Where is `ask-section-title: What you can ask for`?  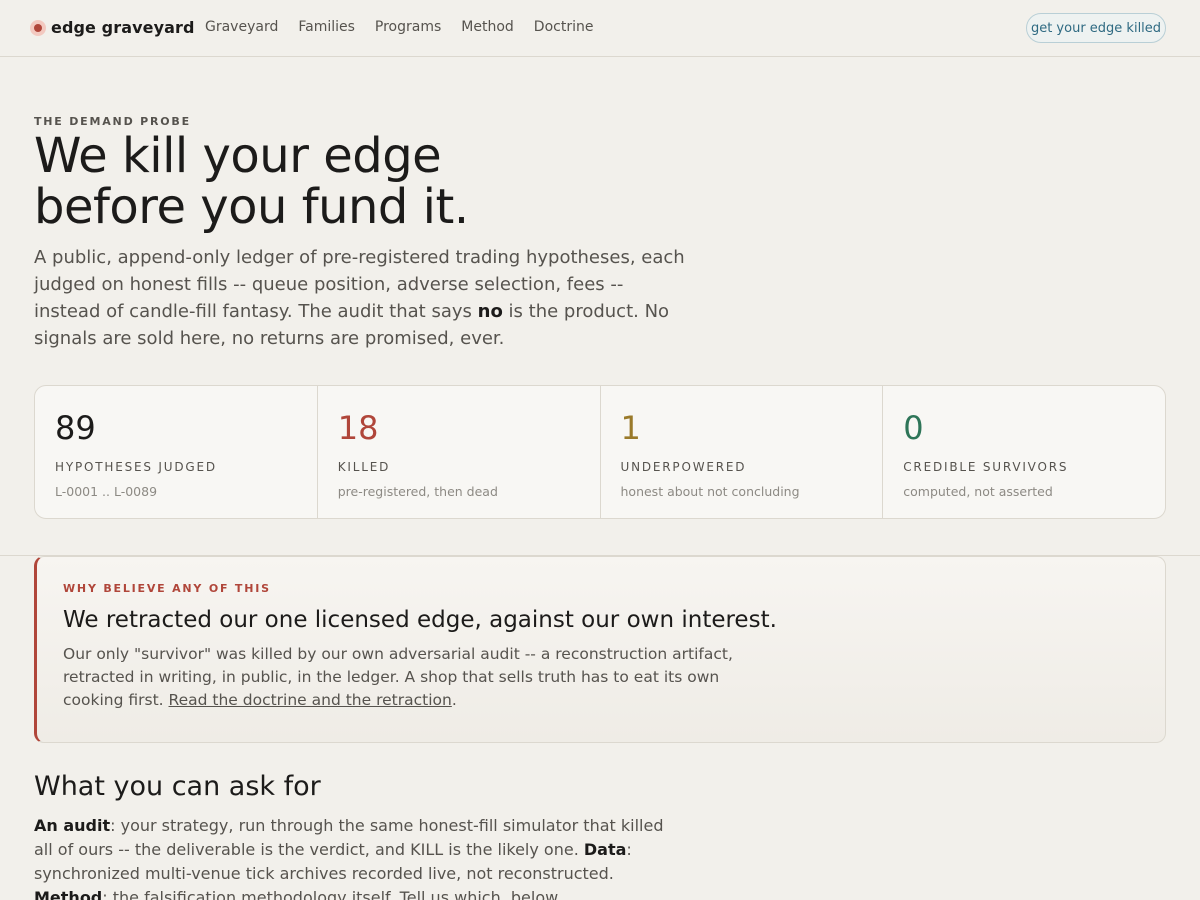 ask-section-title: What you can ask for is located at coordinates (177, 786).